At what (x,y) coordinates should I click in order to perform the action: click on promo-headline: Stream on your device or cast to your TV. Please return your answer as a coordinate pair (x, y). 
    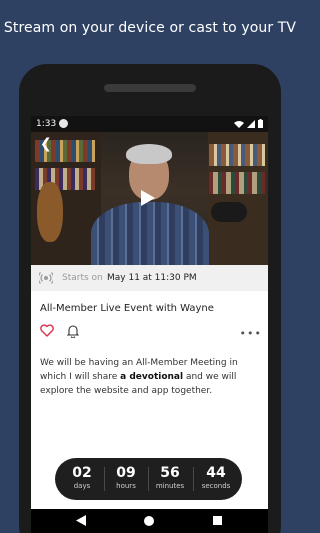
    Looking at the image, I should click on (150, 28).